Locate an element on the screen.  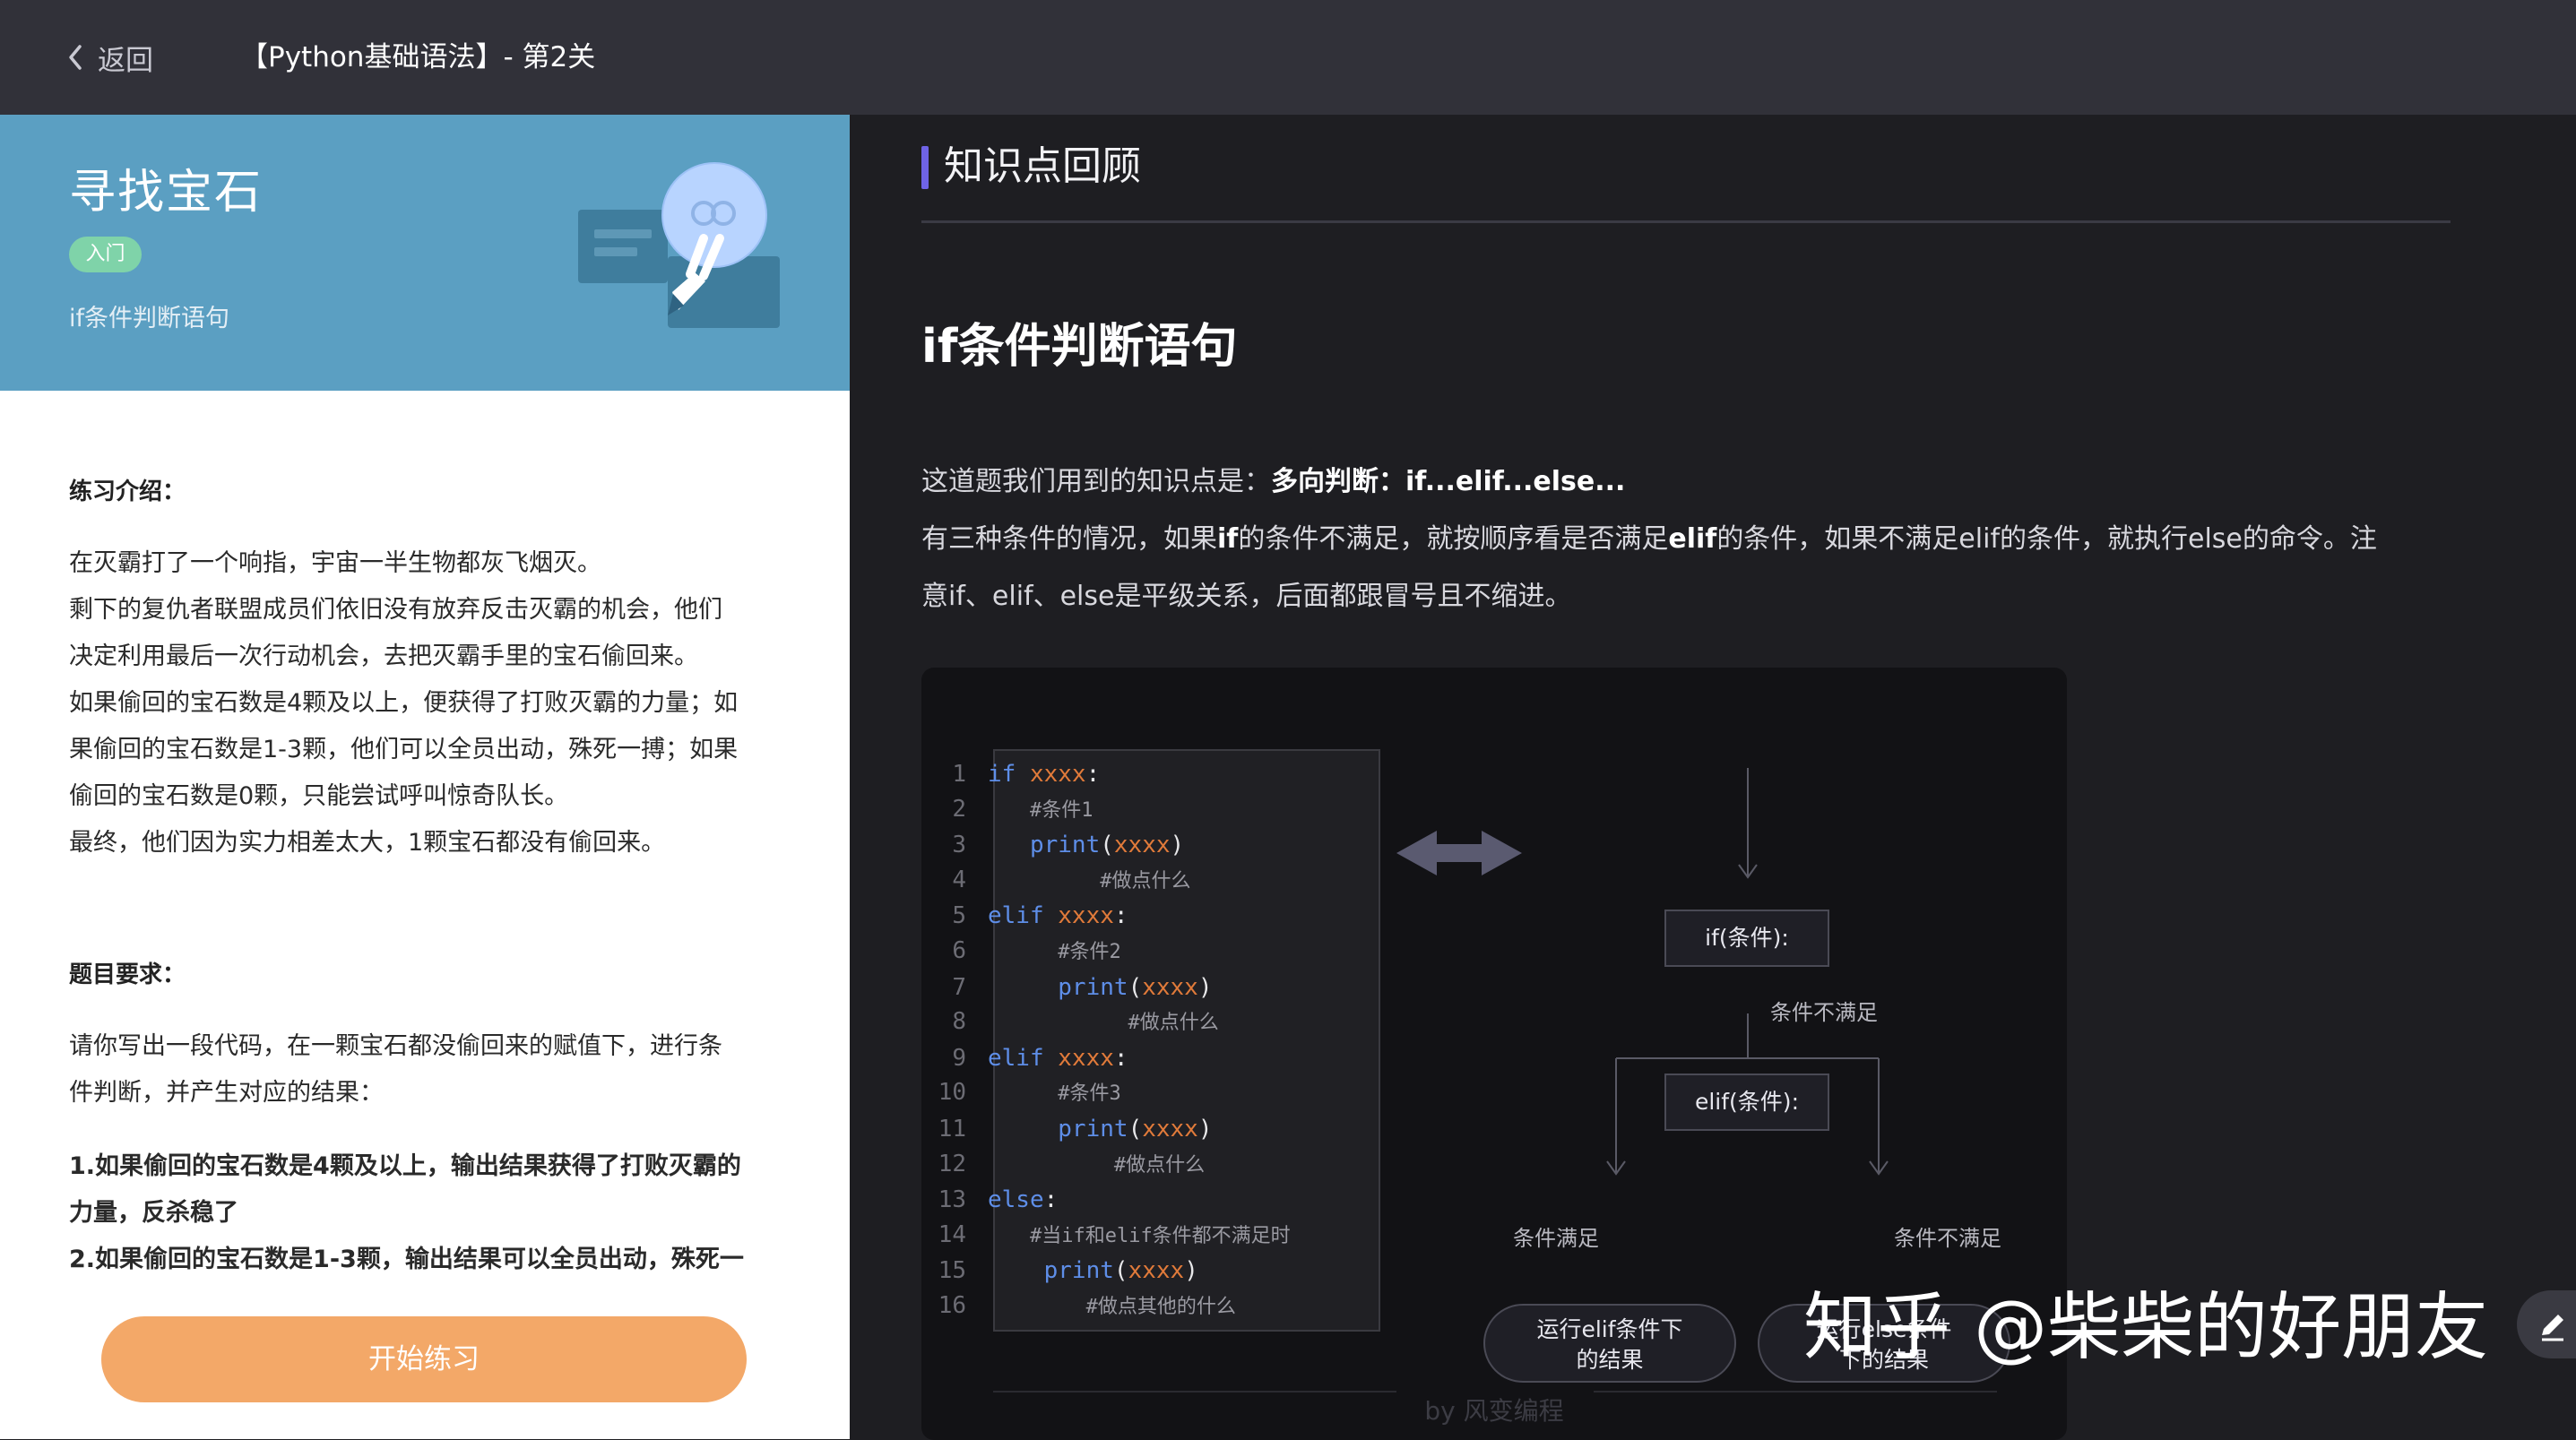
section-title: 知识点回顾 is located at coordinates (1042, 166).